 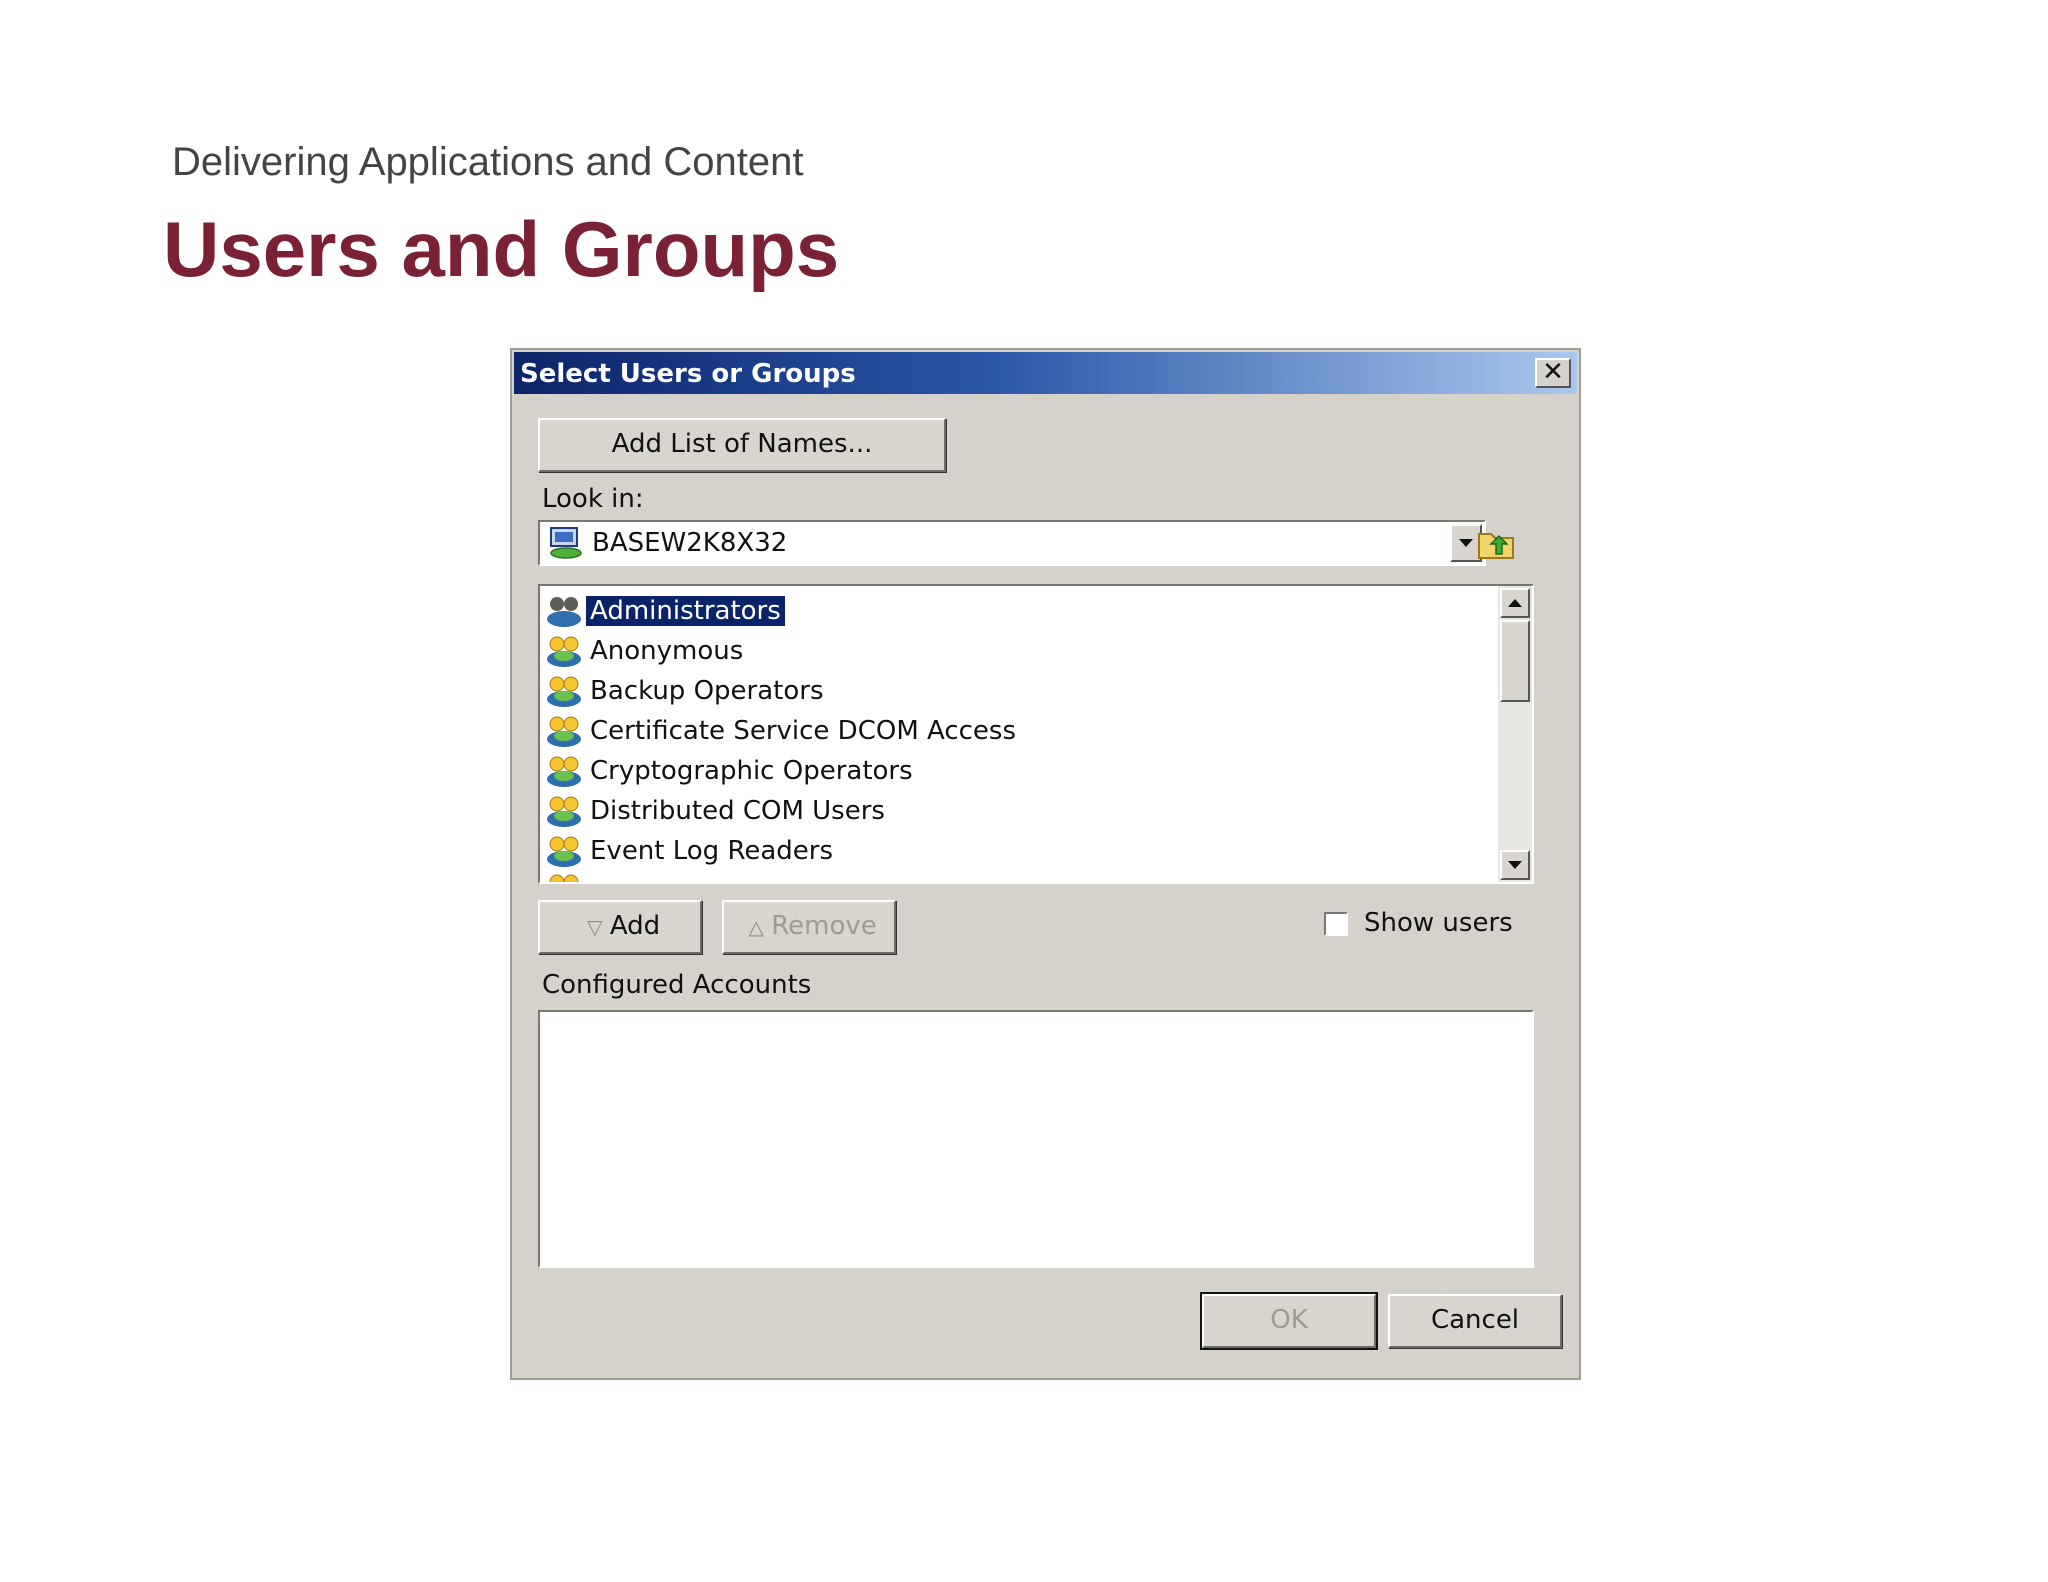 I want to click on close-button: ✕, so click(x=1553, y=373).